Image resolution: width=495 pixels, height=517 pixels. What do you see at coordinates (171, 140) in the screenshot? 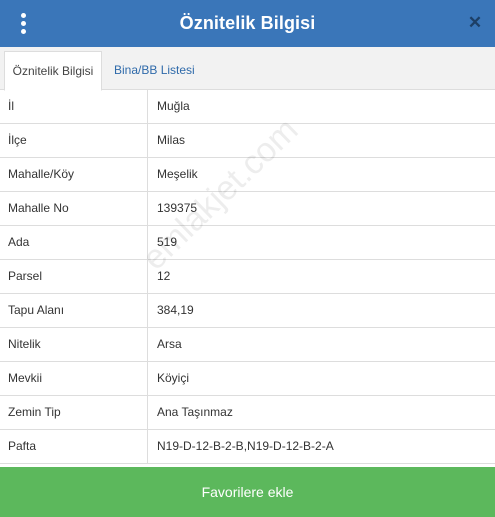
I see `row-value: Milas` at bounding box center [171, 140].